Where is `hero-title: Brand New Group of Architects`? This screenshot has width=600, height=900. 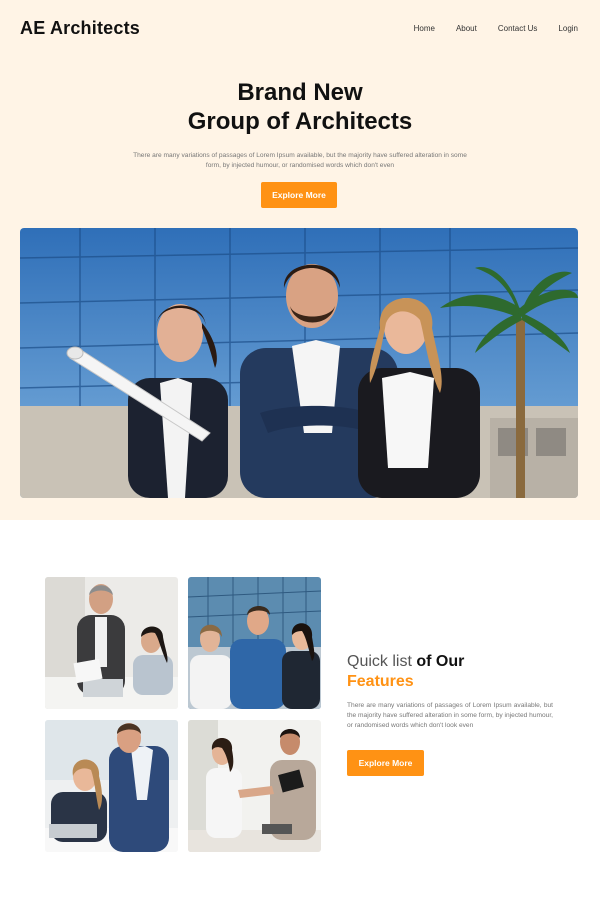 hero-title: Brand New Group of Architects is located at coordinates (300, 107).